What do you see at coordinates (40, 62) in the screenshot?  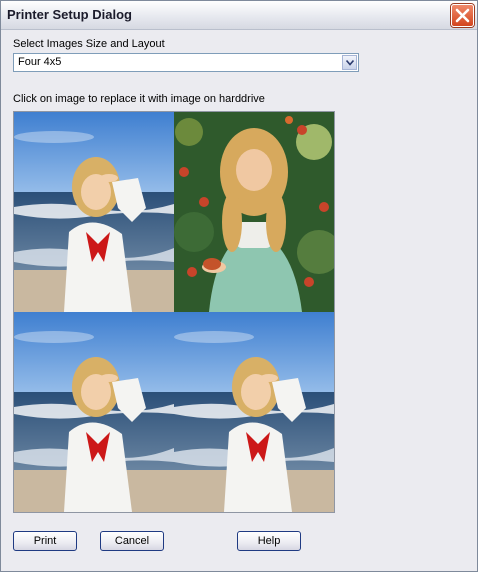 I see `layout-select-value: Four 4x5` at bounding box center [40, 62].